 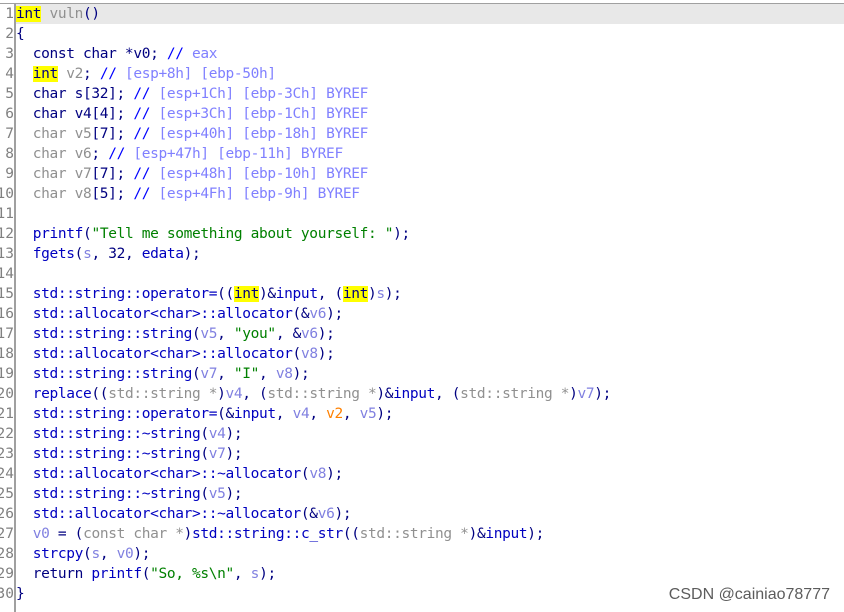 What do you see at coordinates (430, 254) in the screenshot?
I see `code-line: fgets(s, 32, edata);` at bounding box center [430, 254].